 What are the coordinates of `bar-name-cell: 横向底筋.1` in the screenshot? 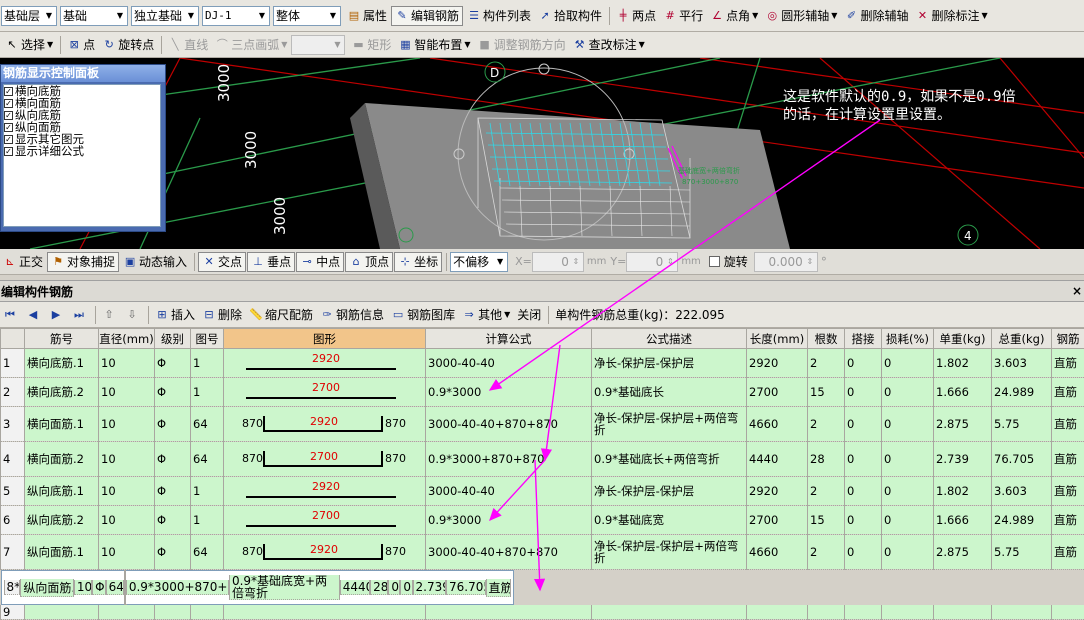 It's located at (62, 363).